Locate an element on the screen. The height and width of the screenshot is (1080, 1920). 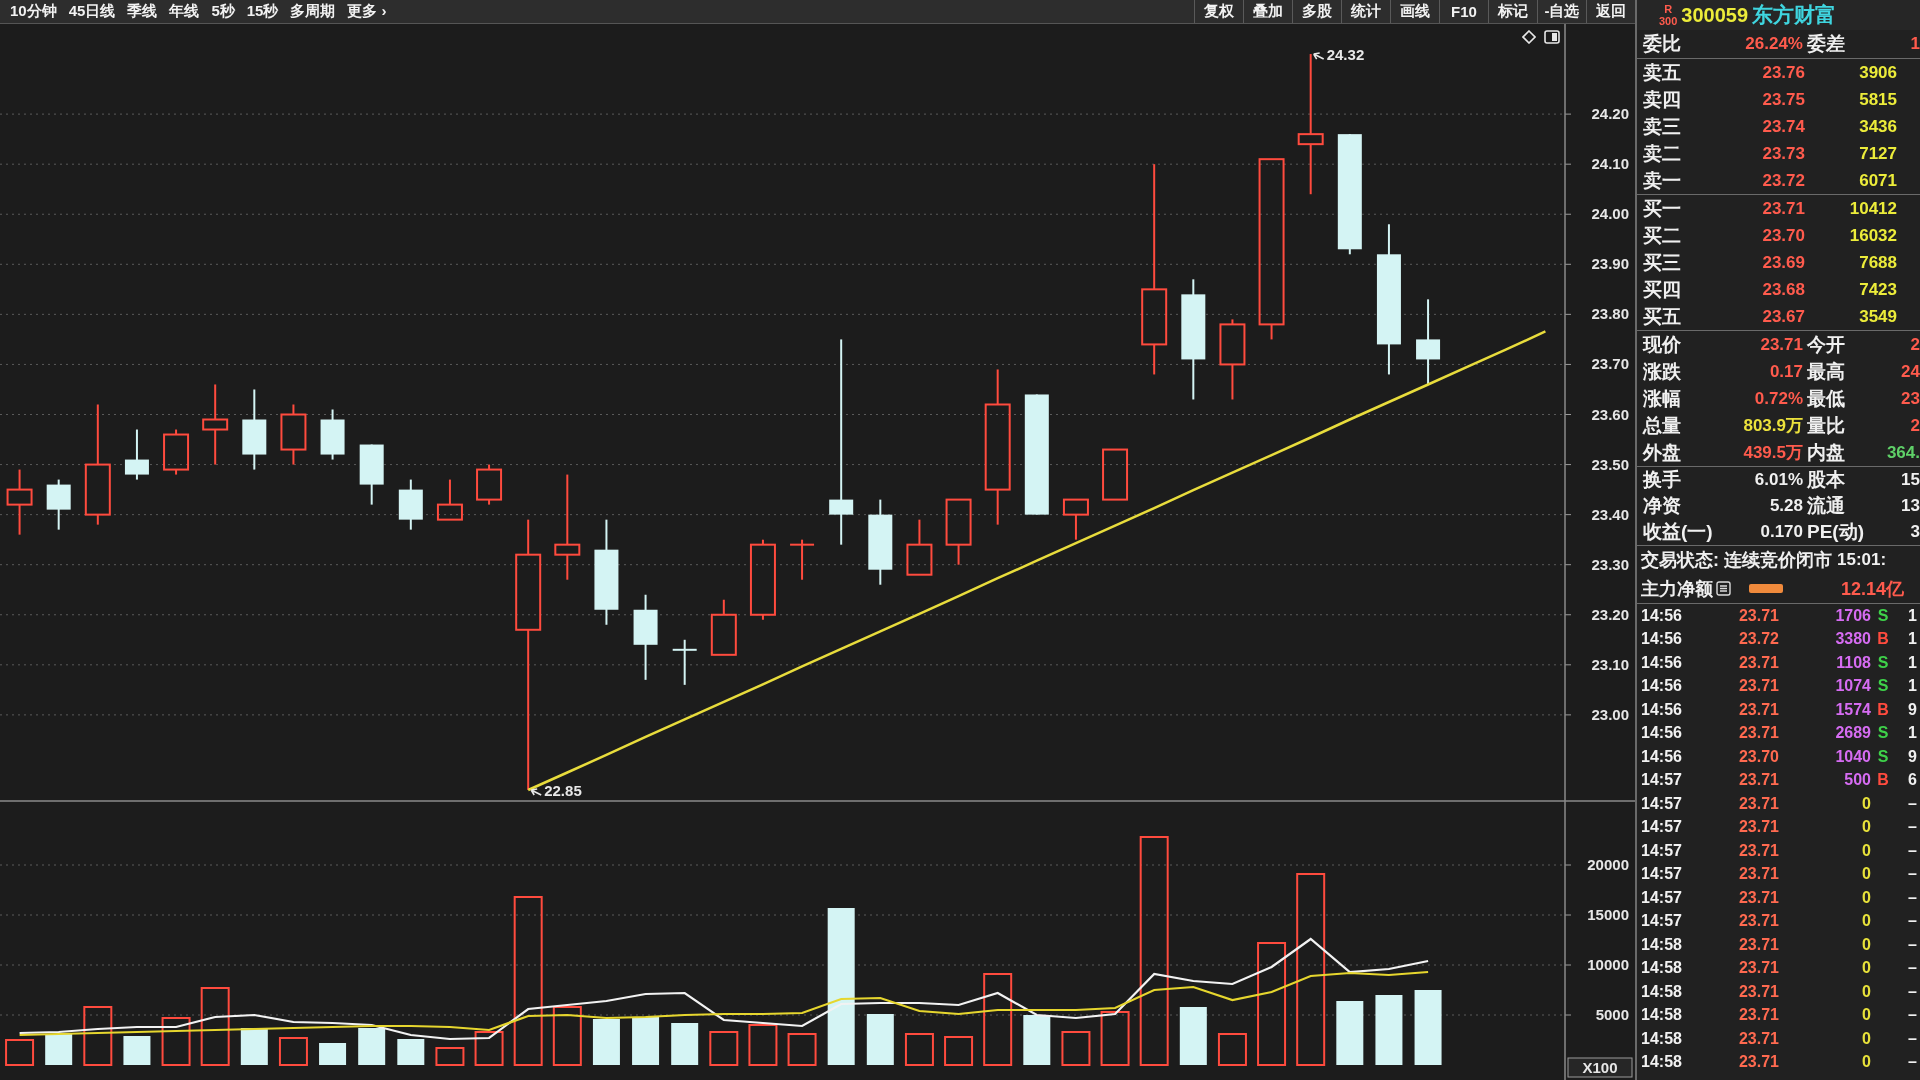
toolbar-button: 复权 is located at coordinates (1218, 11).